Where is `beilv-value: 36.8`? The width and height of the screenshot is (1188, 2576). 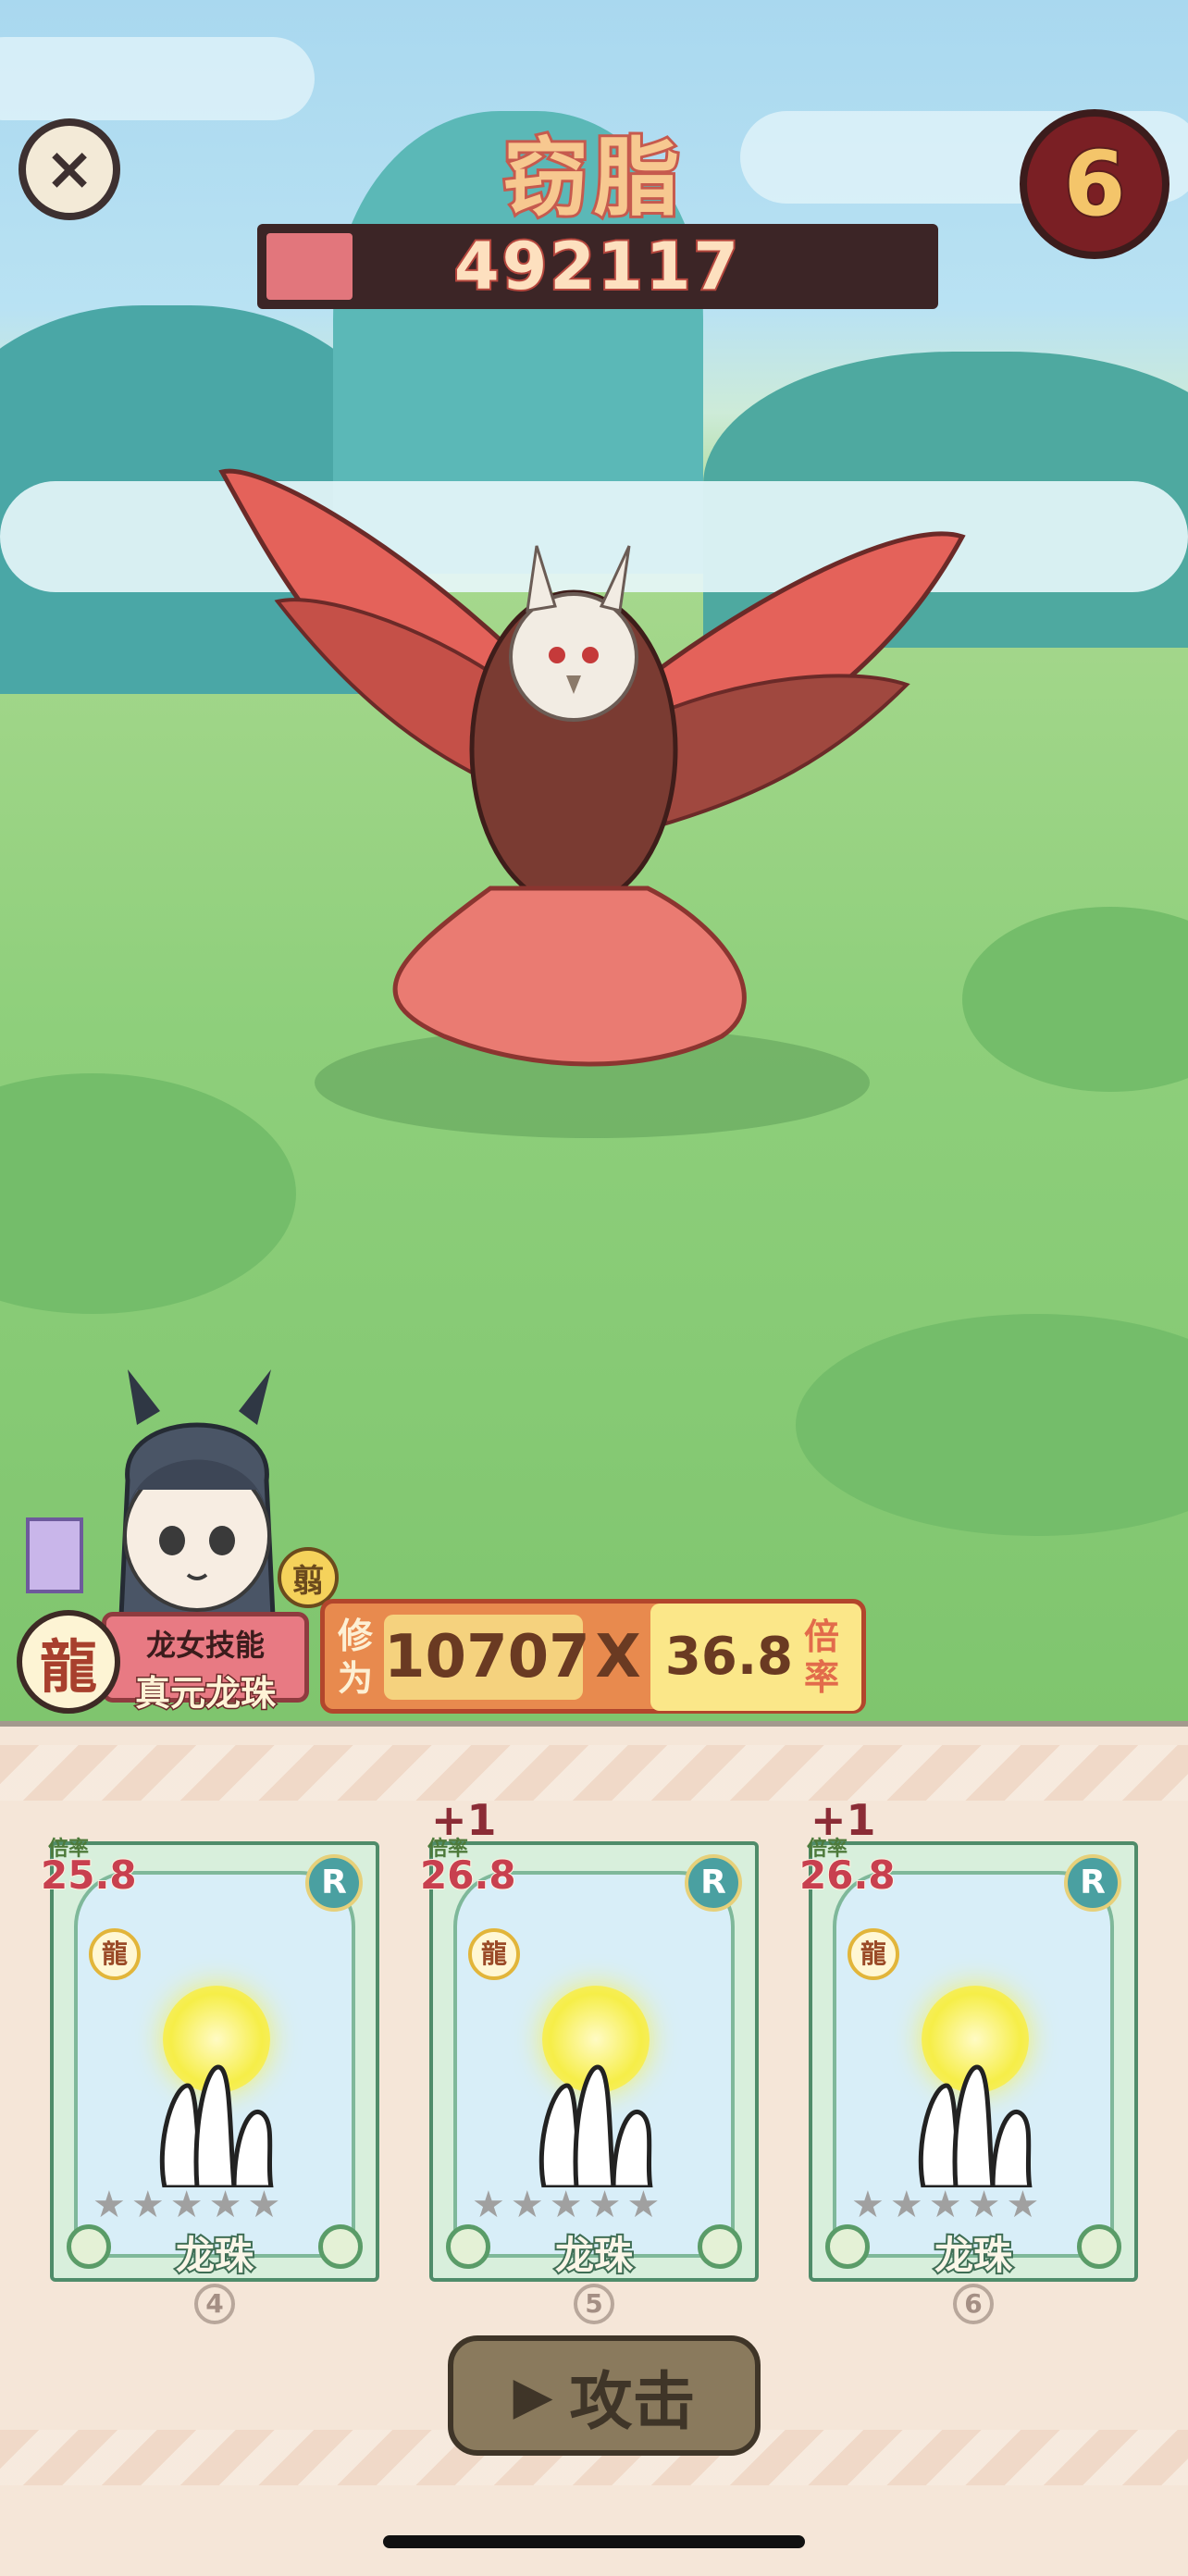 beilv-value: 36.8 is located at coordinates (729, 1657).